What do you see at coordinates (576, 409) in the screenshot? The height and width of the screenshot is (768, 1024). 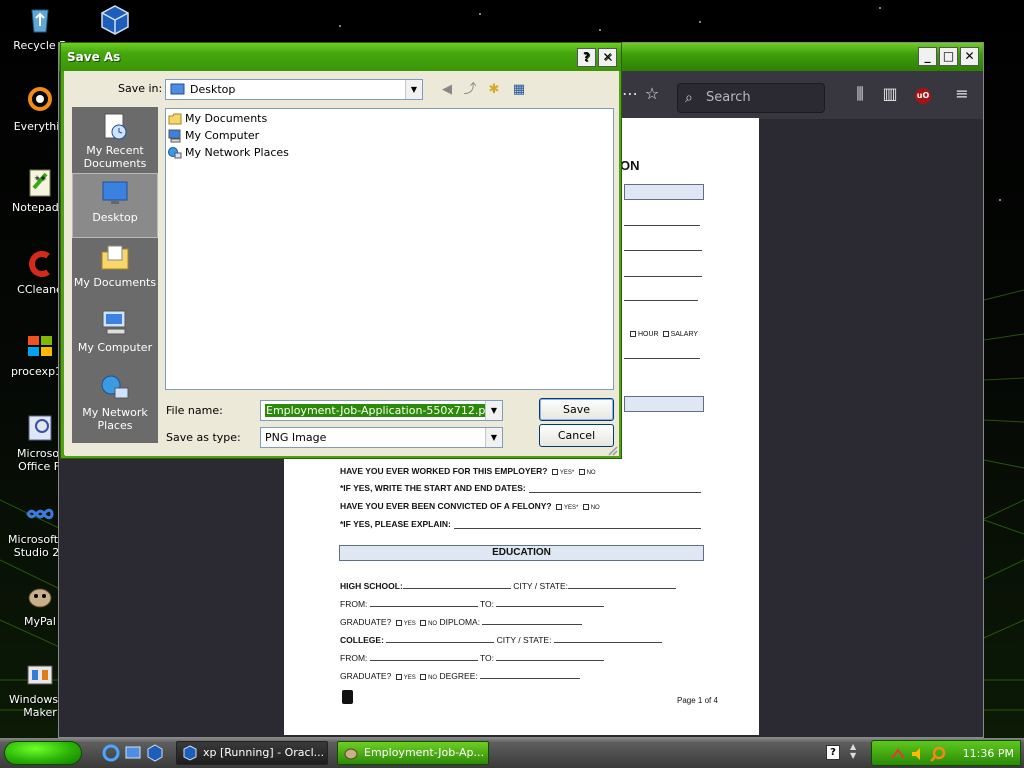 I see `save-button: Save` at bounding box center [576, 409].